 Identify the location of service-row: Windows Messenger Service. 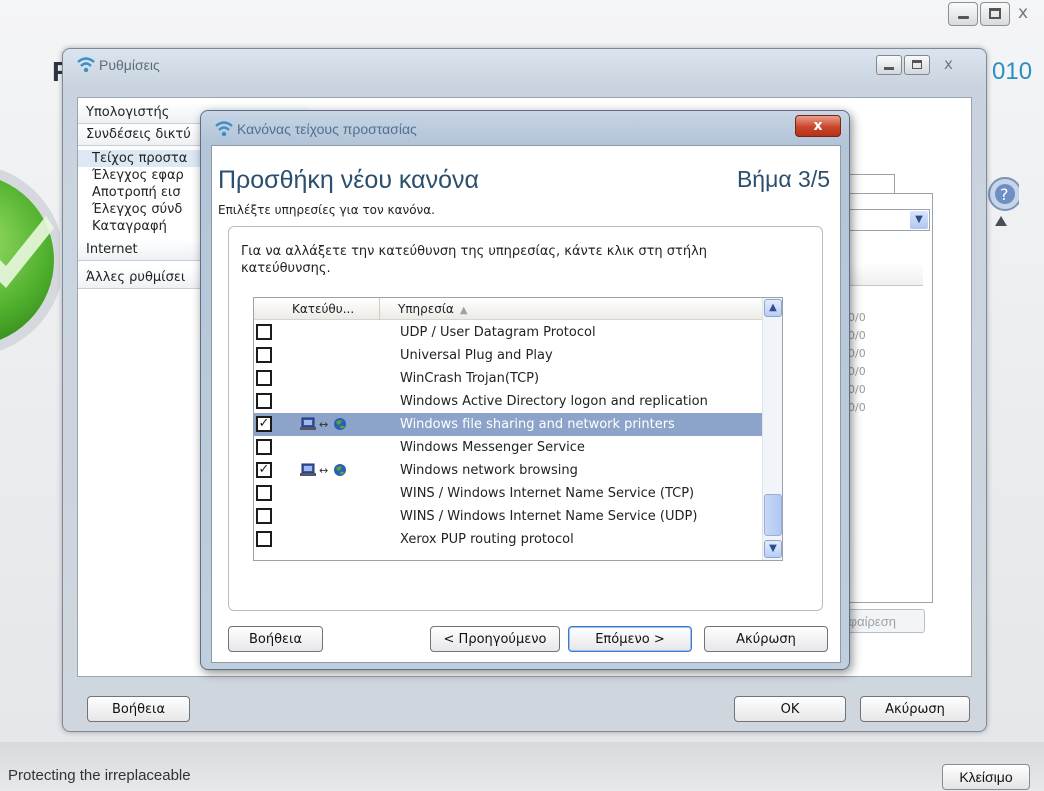
(508, 447).